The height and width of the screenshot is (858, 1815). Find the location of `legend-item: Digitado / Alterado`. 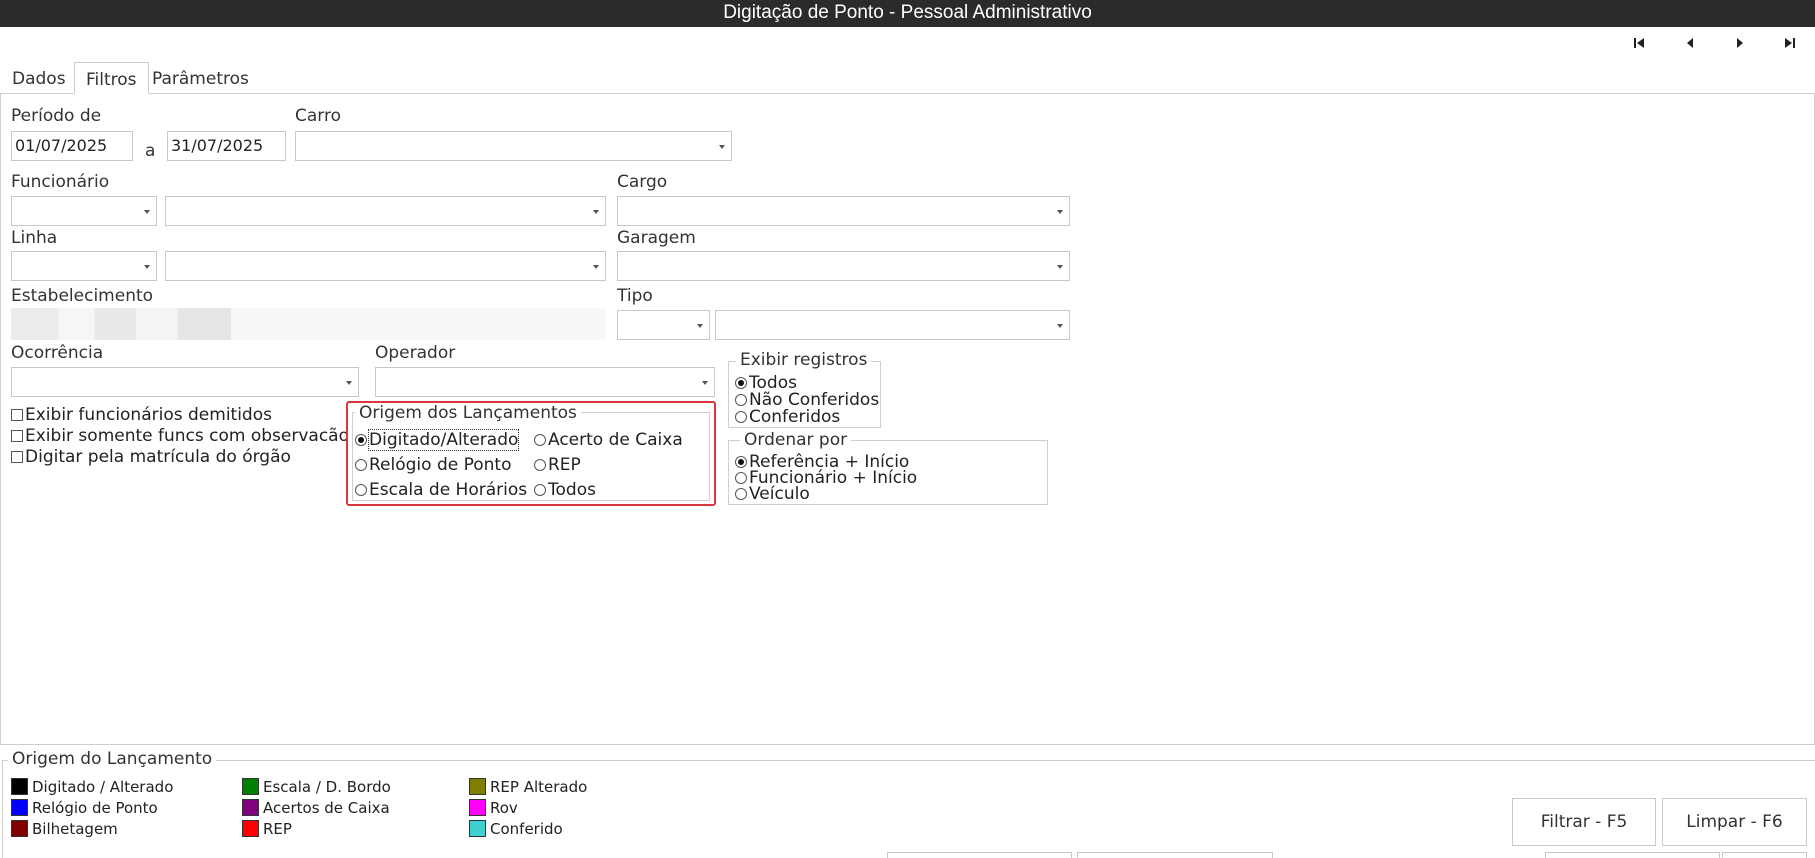

legend-item: Digitado / Alterado is located at coordinates (92, 786).